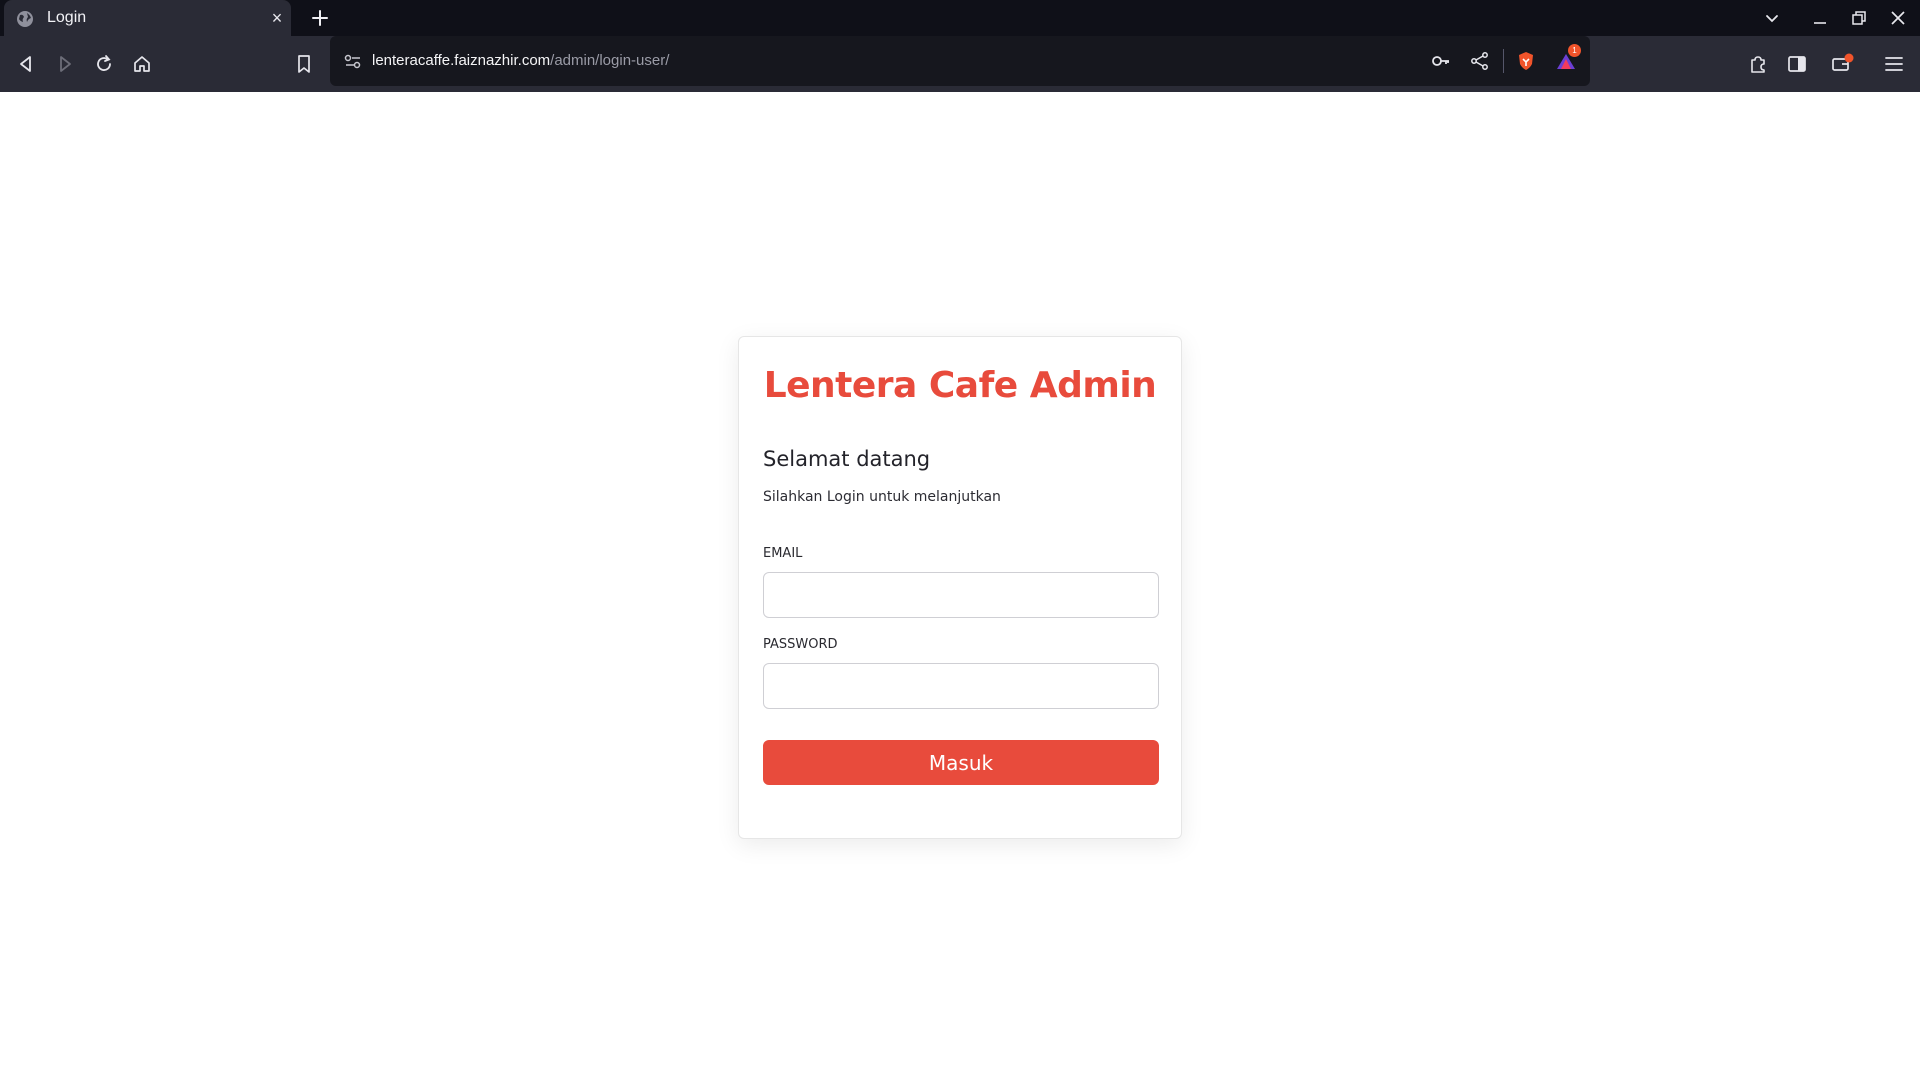 The height and width of the screenshot is (1080, 1920). What do you see at coordinates (961, 595) in the screenshot?
I see `email-field` at bounding box center [961, 595].